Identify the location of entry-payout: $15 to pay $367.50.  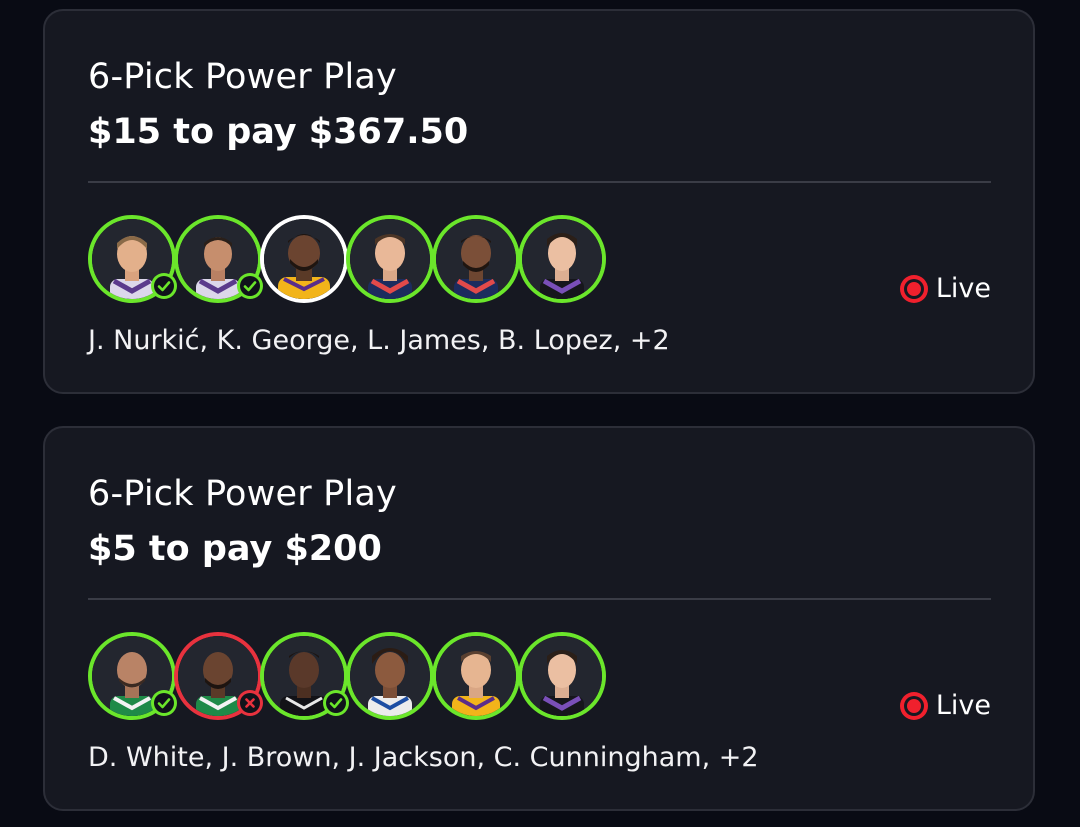
(278, 132).